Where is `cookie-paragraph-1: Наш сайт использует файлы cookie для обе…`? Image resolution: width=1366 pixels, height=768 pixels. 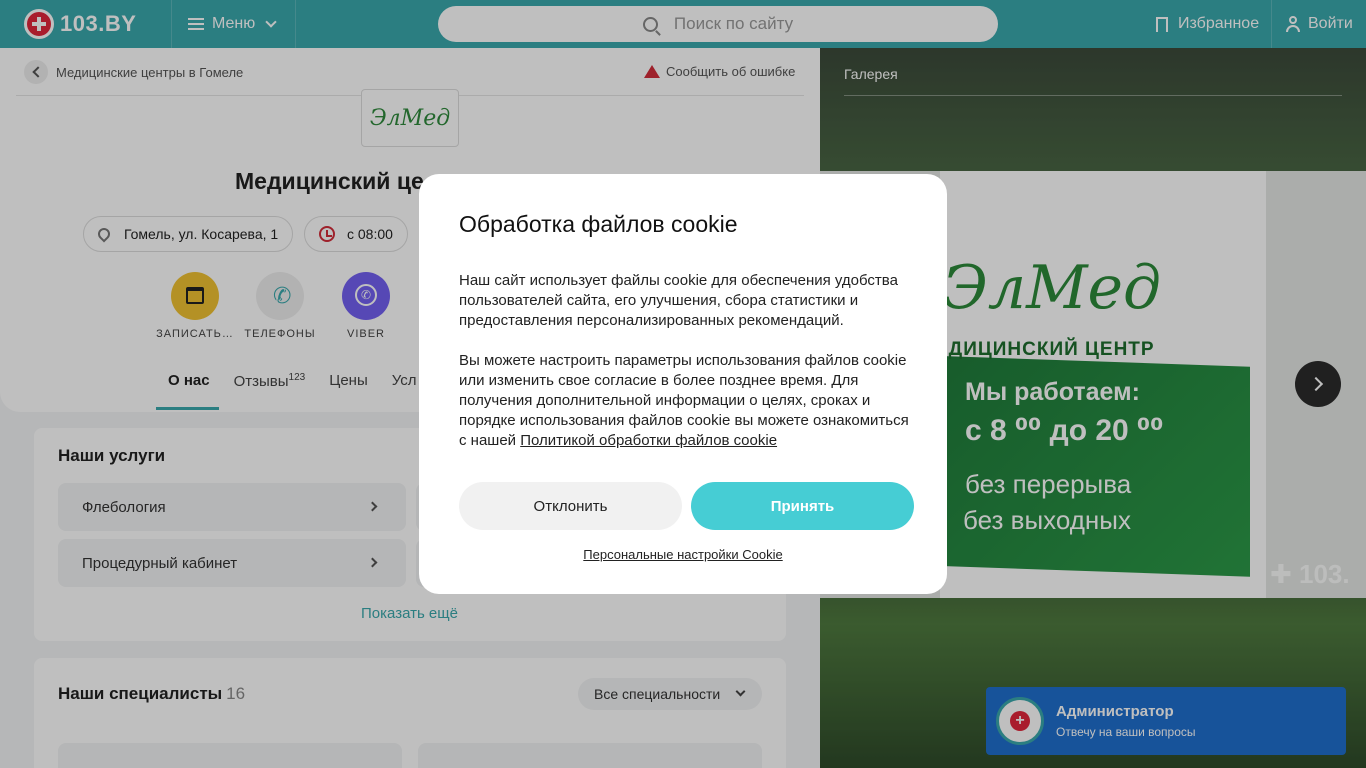 cookie-paragraph-1: Наш сайт использует файлы cookie для обе… is located at coordinates (678, 300).